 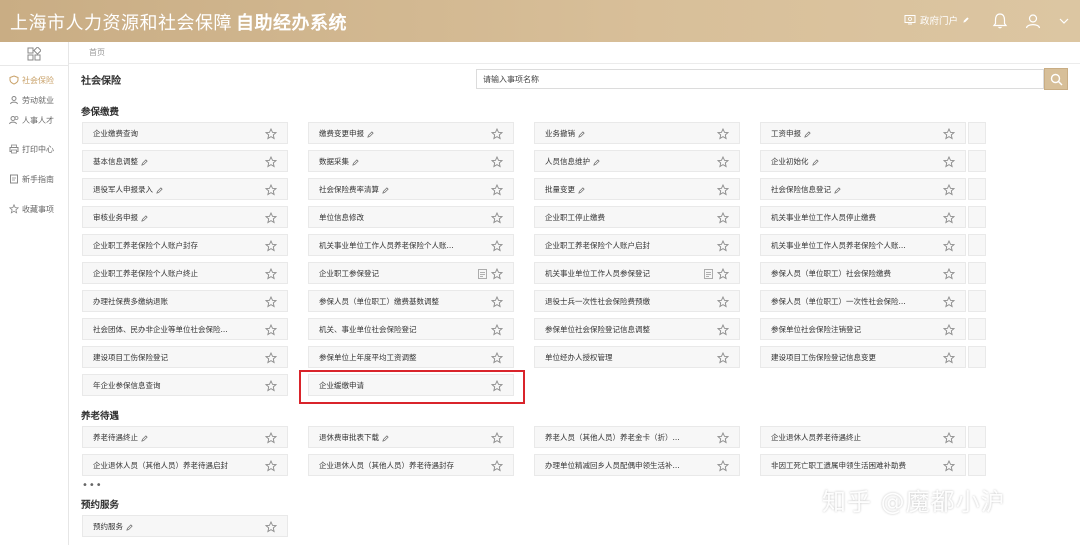 I want to click on service-item-card: 年企业参保信息查询, so click(x=185, y=385).